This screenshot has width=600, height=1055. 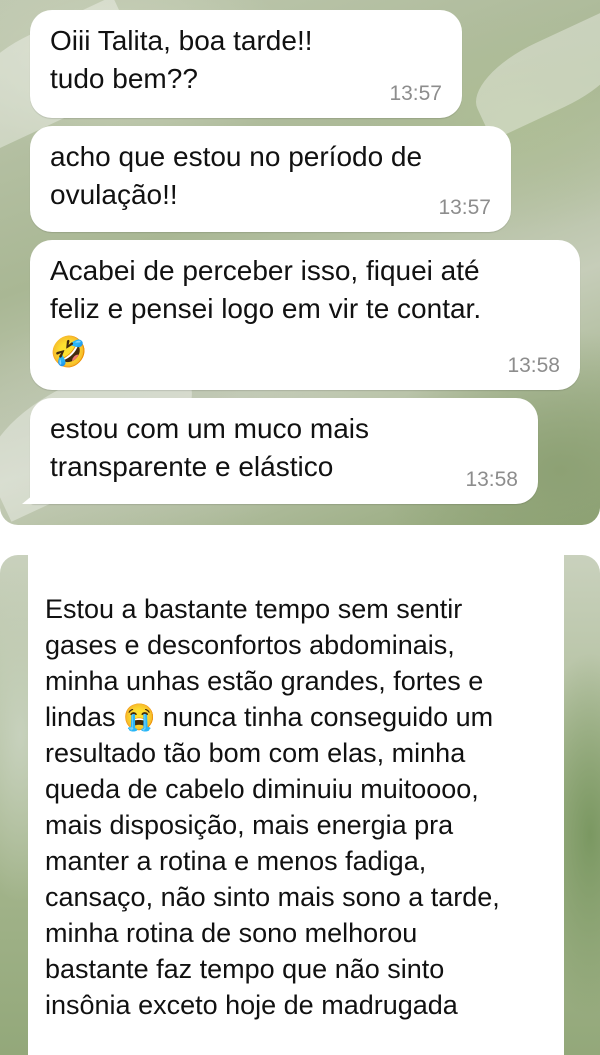 What do you see at coordinates (139, 717) in the screenshot?
I see `crying-emoji-icon: 😭` at bounding box center [139, 717].